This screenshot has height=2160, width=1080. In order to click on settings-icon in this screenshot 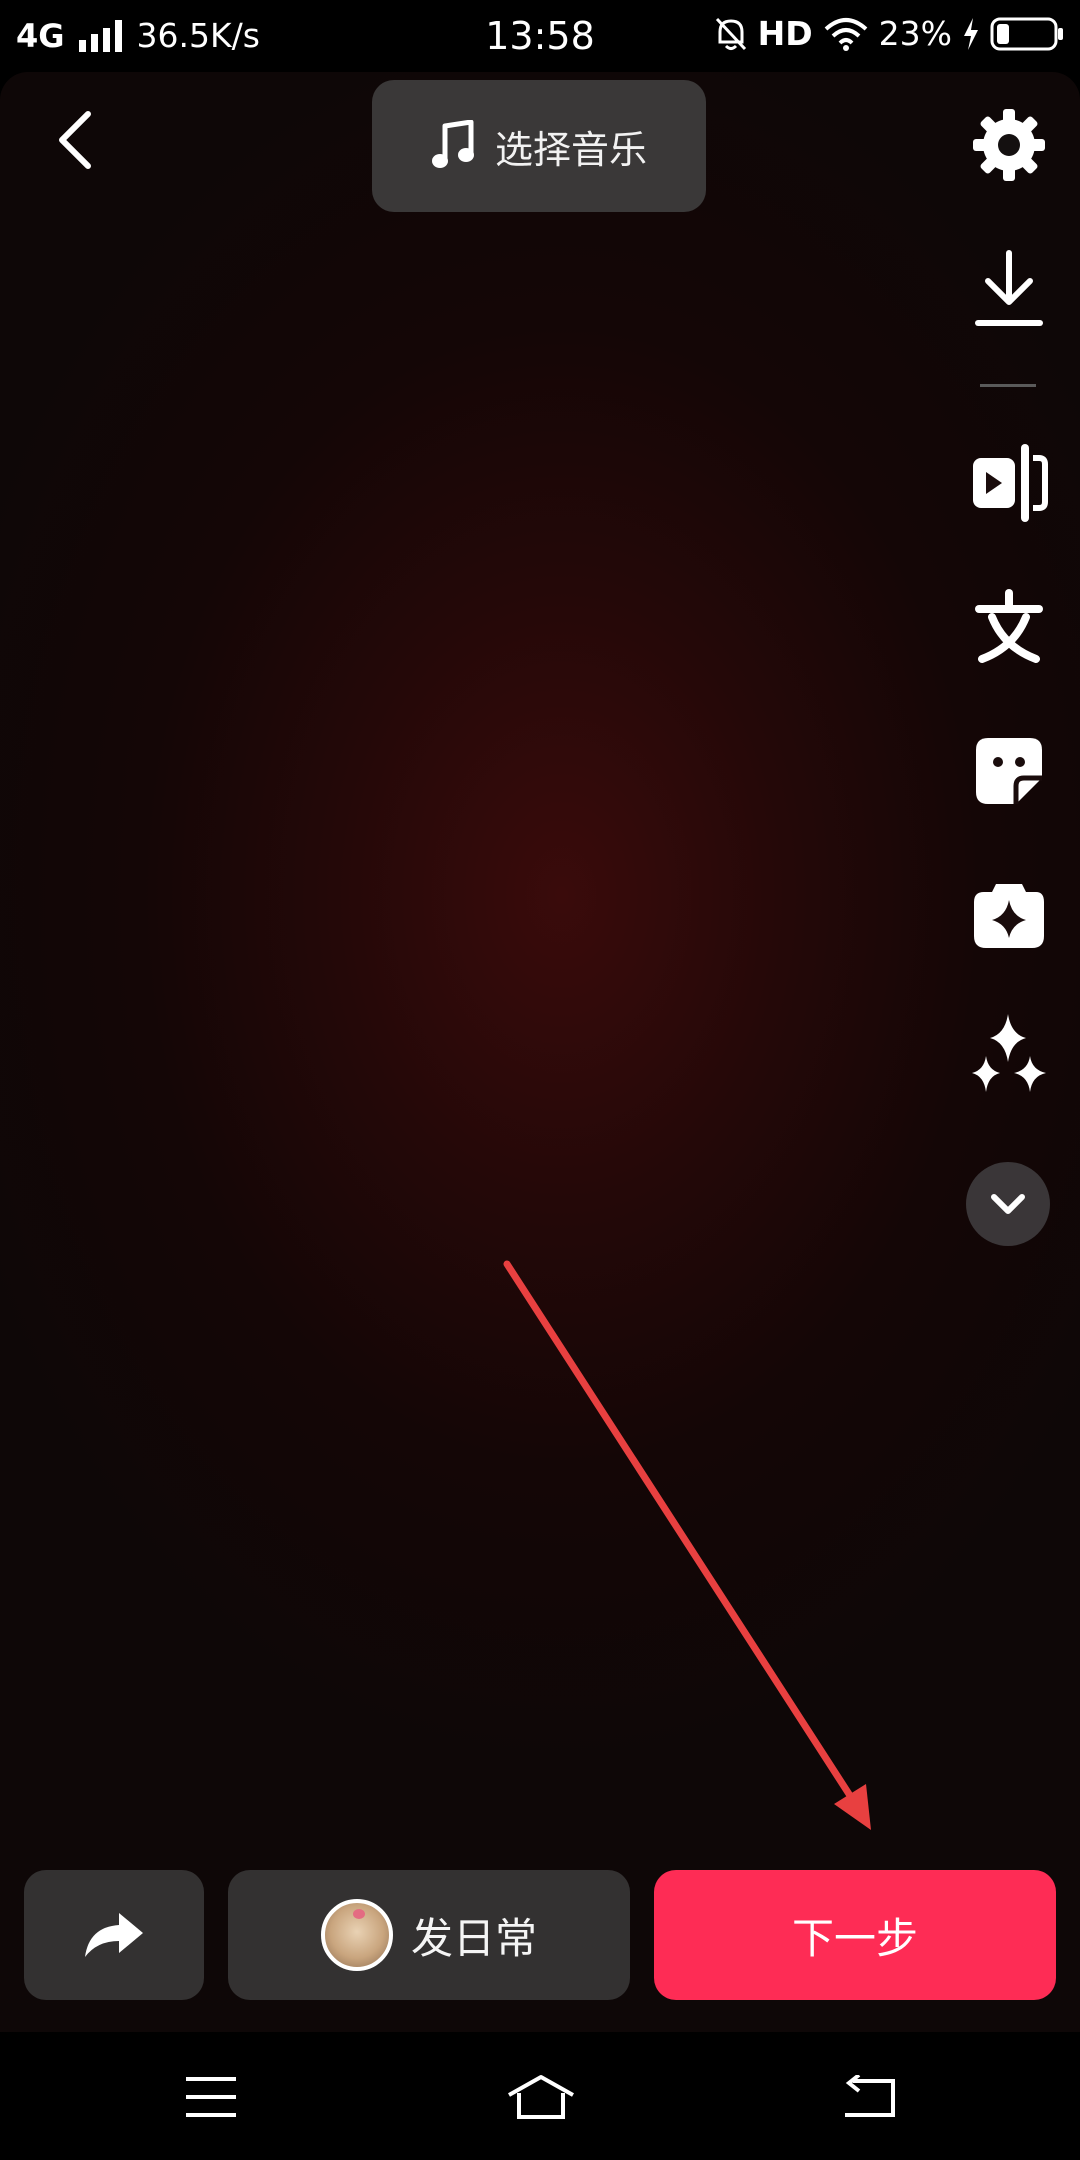, I will do `click(1009, 145)`.